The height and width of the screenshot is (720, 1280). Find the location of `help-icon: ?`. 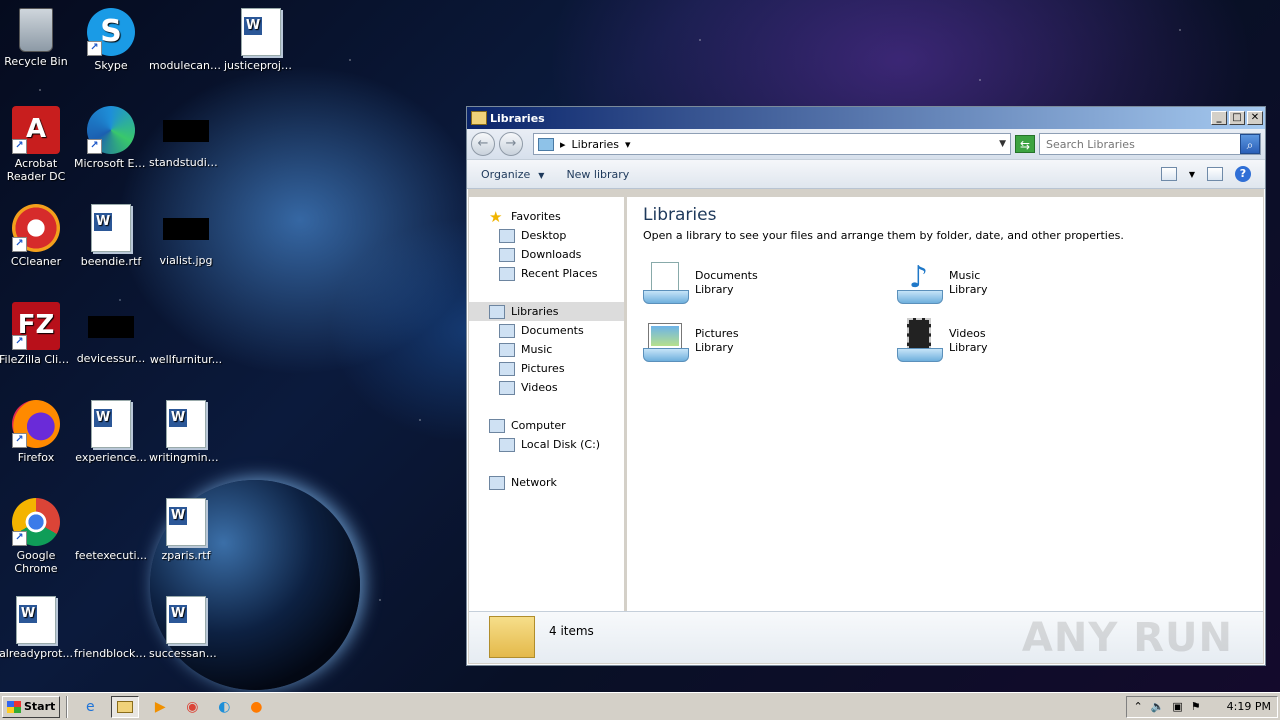

help-icon: ? is located at coordinates (1243, 174).